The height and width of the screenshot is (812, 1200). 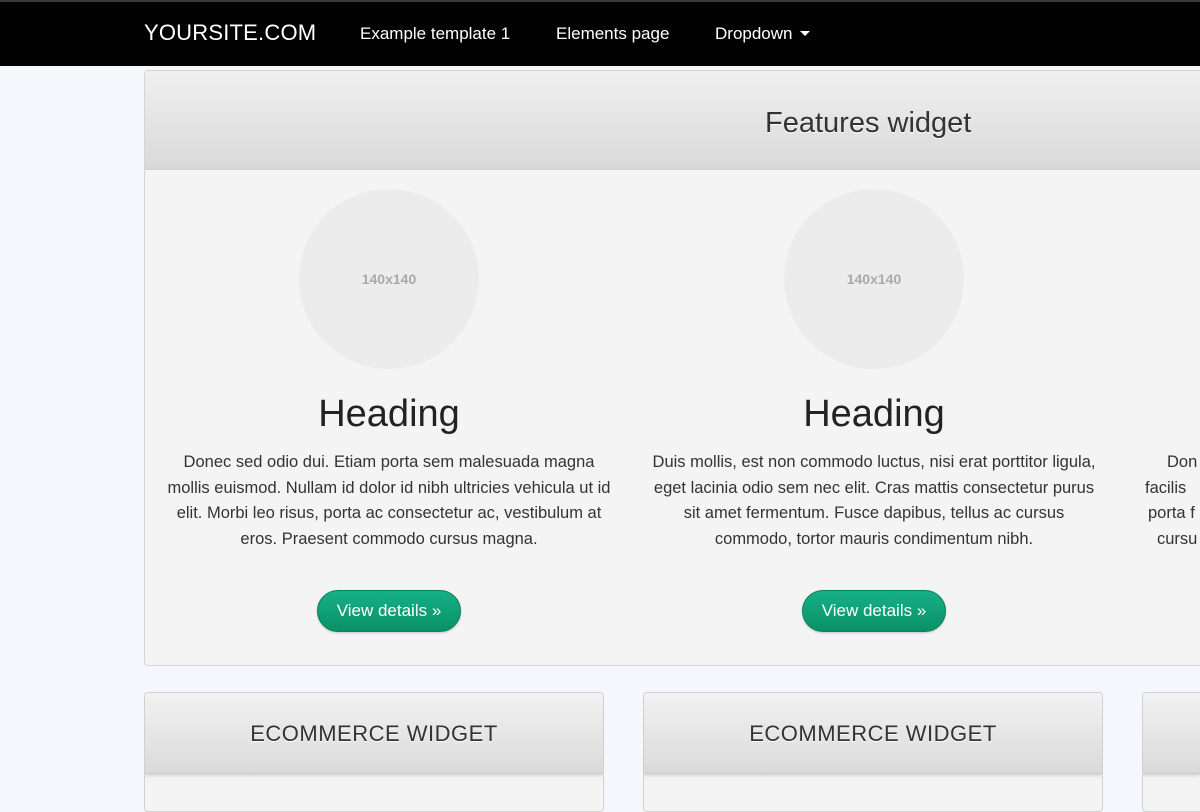 What do you see at coordinates (230, 33) in the screenshot?
I see `site-brand-link: YOURSITE.COM` at bounding box center [230, 33].